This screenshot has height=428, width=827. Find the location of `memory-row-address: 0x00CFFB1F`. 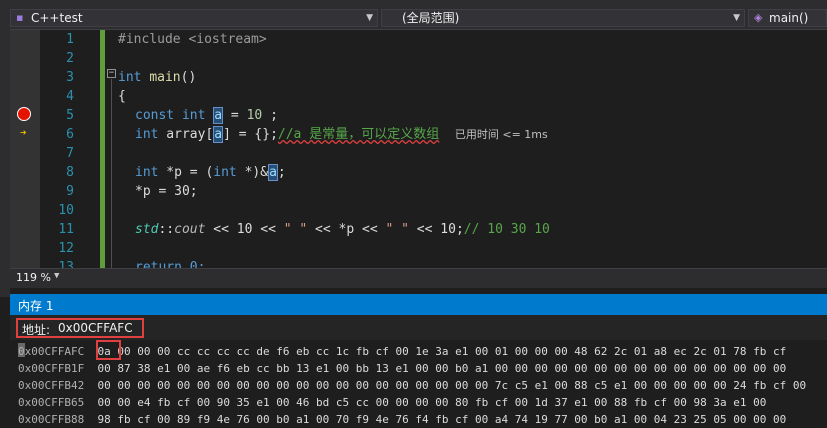

memory-row-address: 0x00CFFB1F is located at coordinates (51, 368).